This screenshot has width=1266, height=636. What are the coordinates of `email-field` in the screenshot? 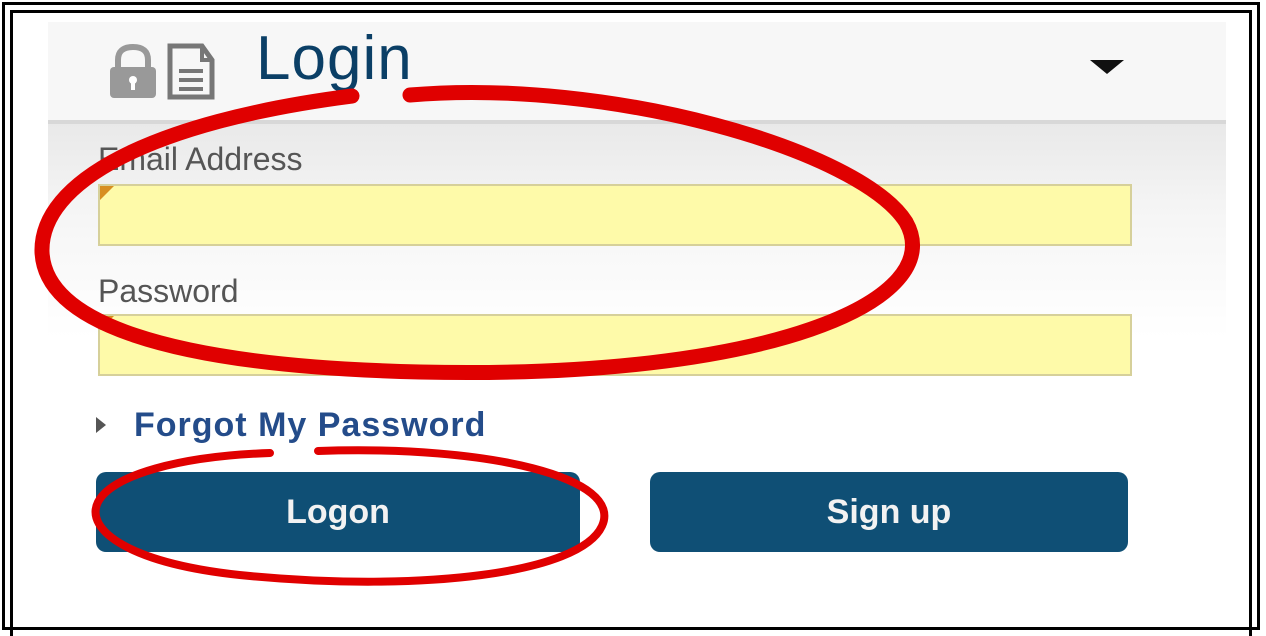 It's located at (615, 215).